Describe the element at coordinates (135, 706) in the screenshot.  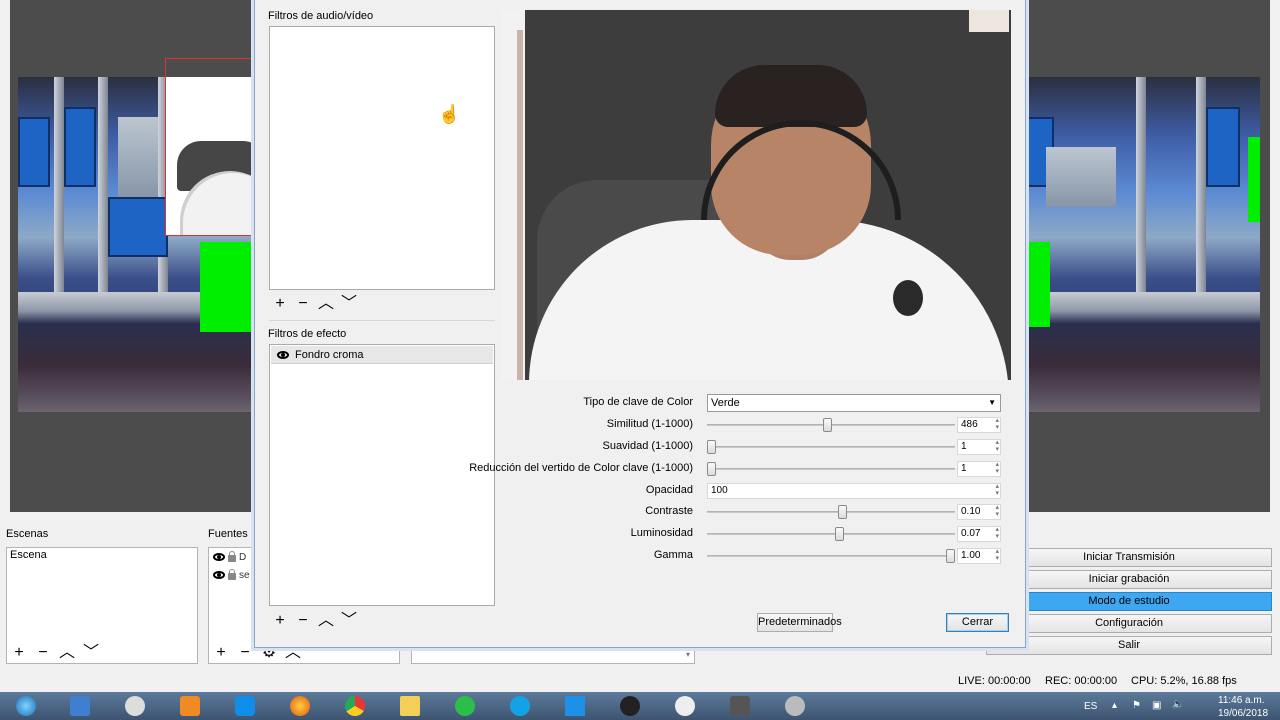
I see `app-icon` at that location.